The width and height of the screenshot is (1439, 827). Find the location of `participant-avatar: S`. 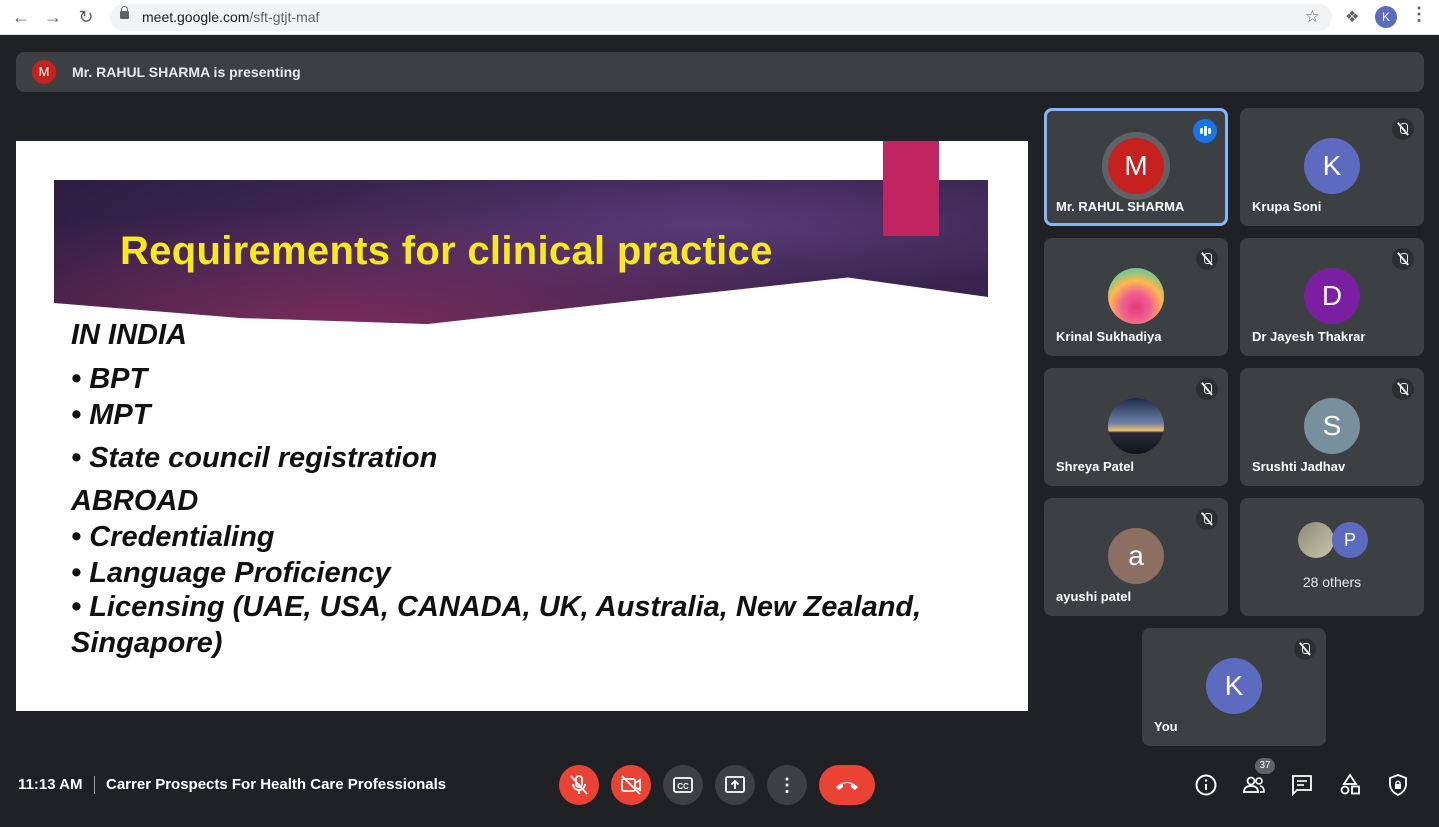

participant-avatar: S is located at coordinates (1332, 426).